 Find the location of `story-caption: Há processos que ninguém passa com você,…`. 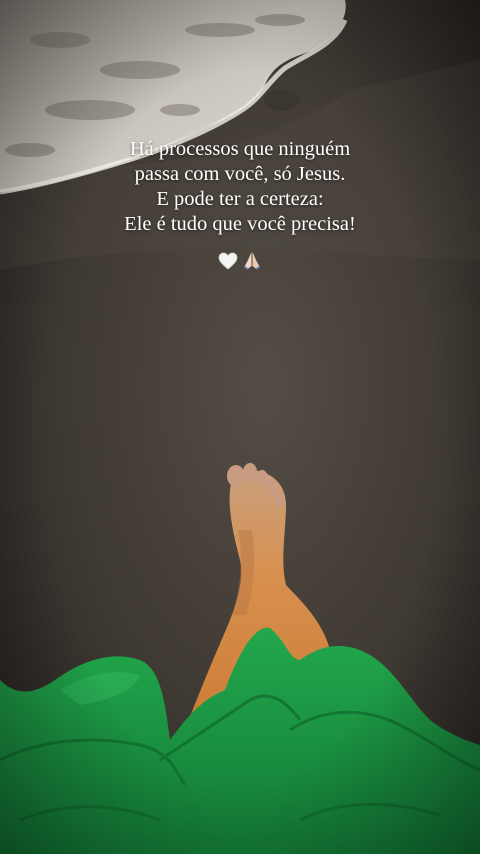

story-caption: Há processos que ninguém passa com você,… is located at coordinates (240, 187).